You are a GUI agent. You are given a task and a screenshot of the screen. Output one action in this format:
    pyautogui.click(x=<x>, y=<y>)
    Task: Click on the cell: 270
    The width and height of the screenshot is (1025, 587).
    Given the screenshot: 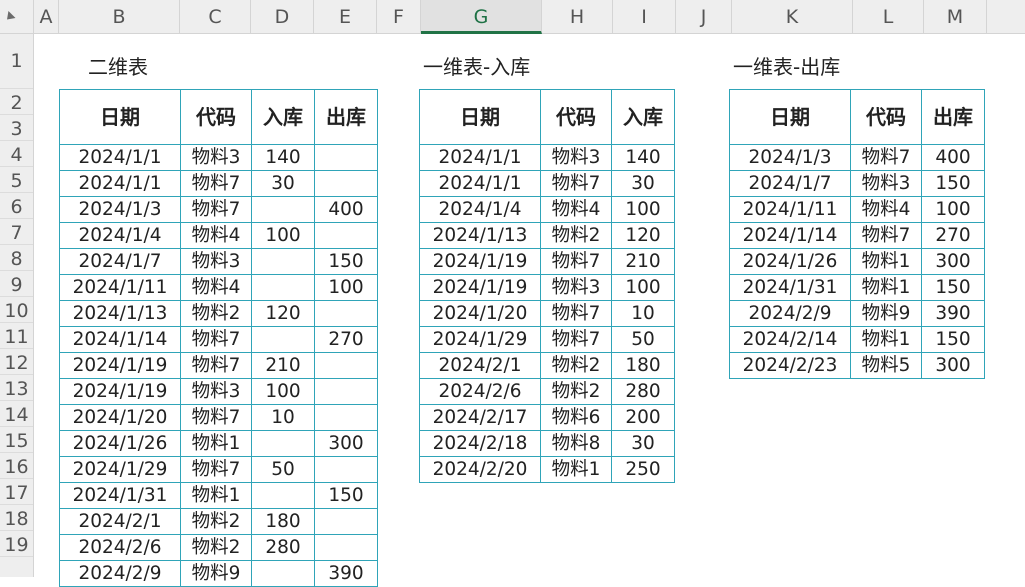 What is the action you would take?
    pyautogui.click(x=953, y=235)
    